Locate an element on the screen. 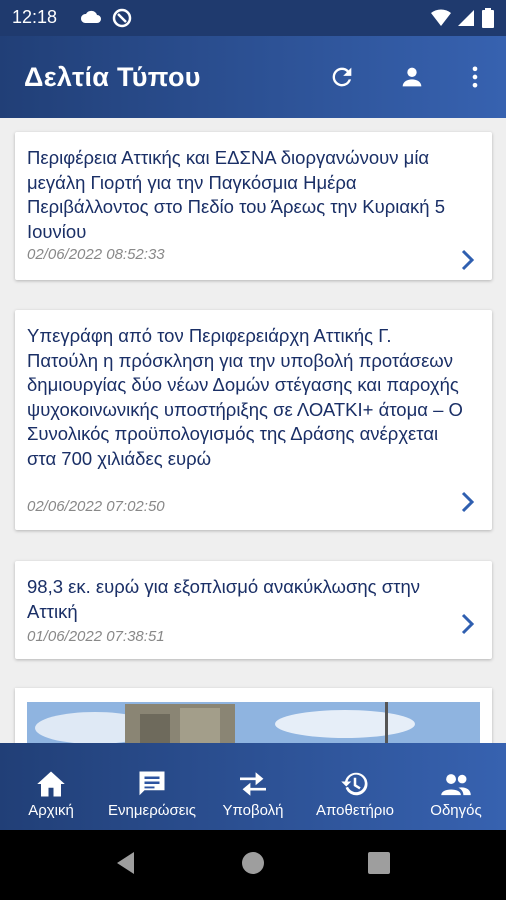 The image size is (506, 900). nav-item-home: Αρχική is located at coordinates (51, 786).